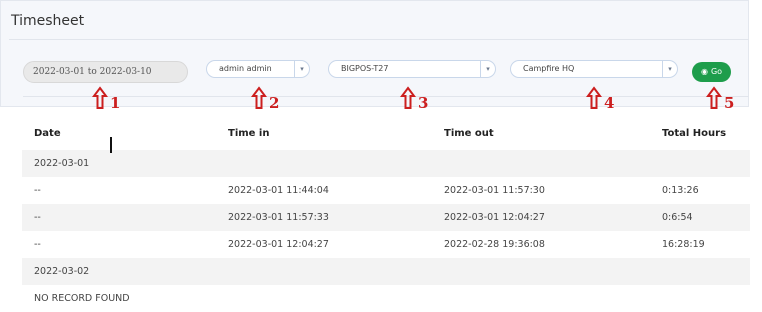 This screenshot has width=762, height=312. I want to click on table-row: NO RECORD FOUND, so click(386, 298).